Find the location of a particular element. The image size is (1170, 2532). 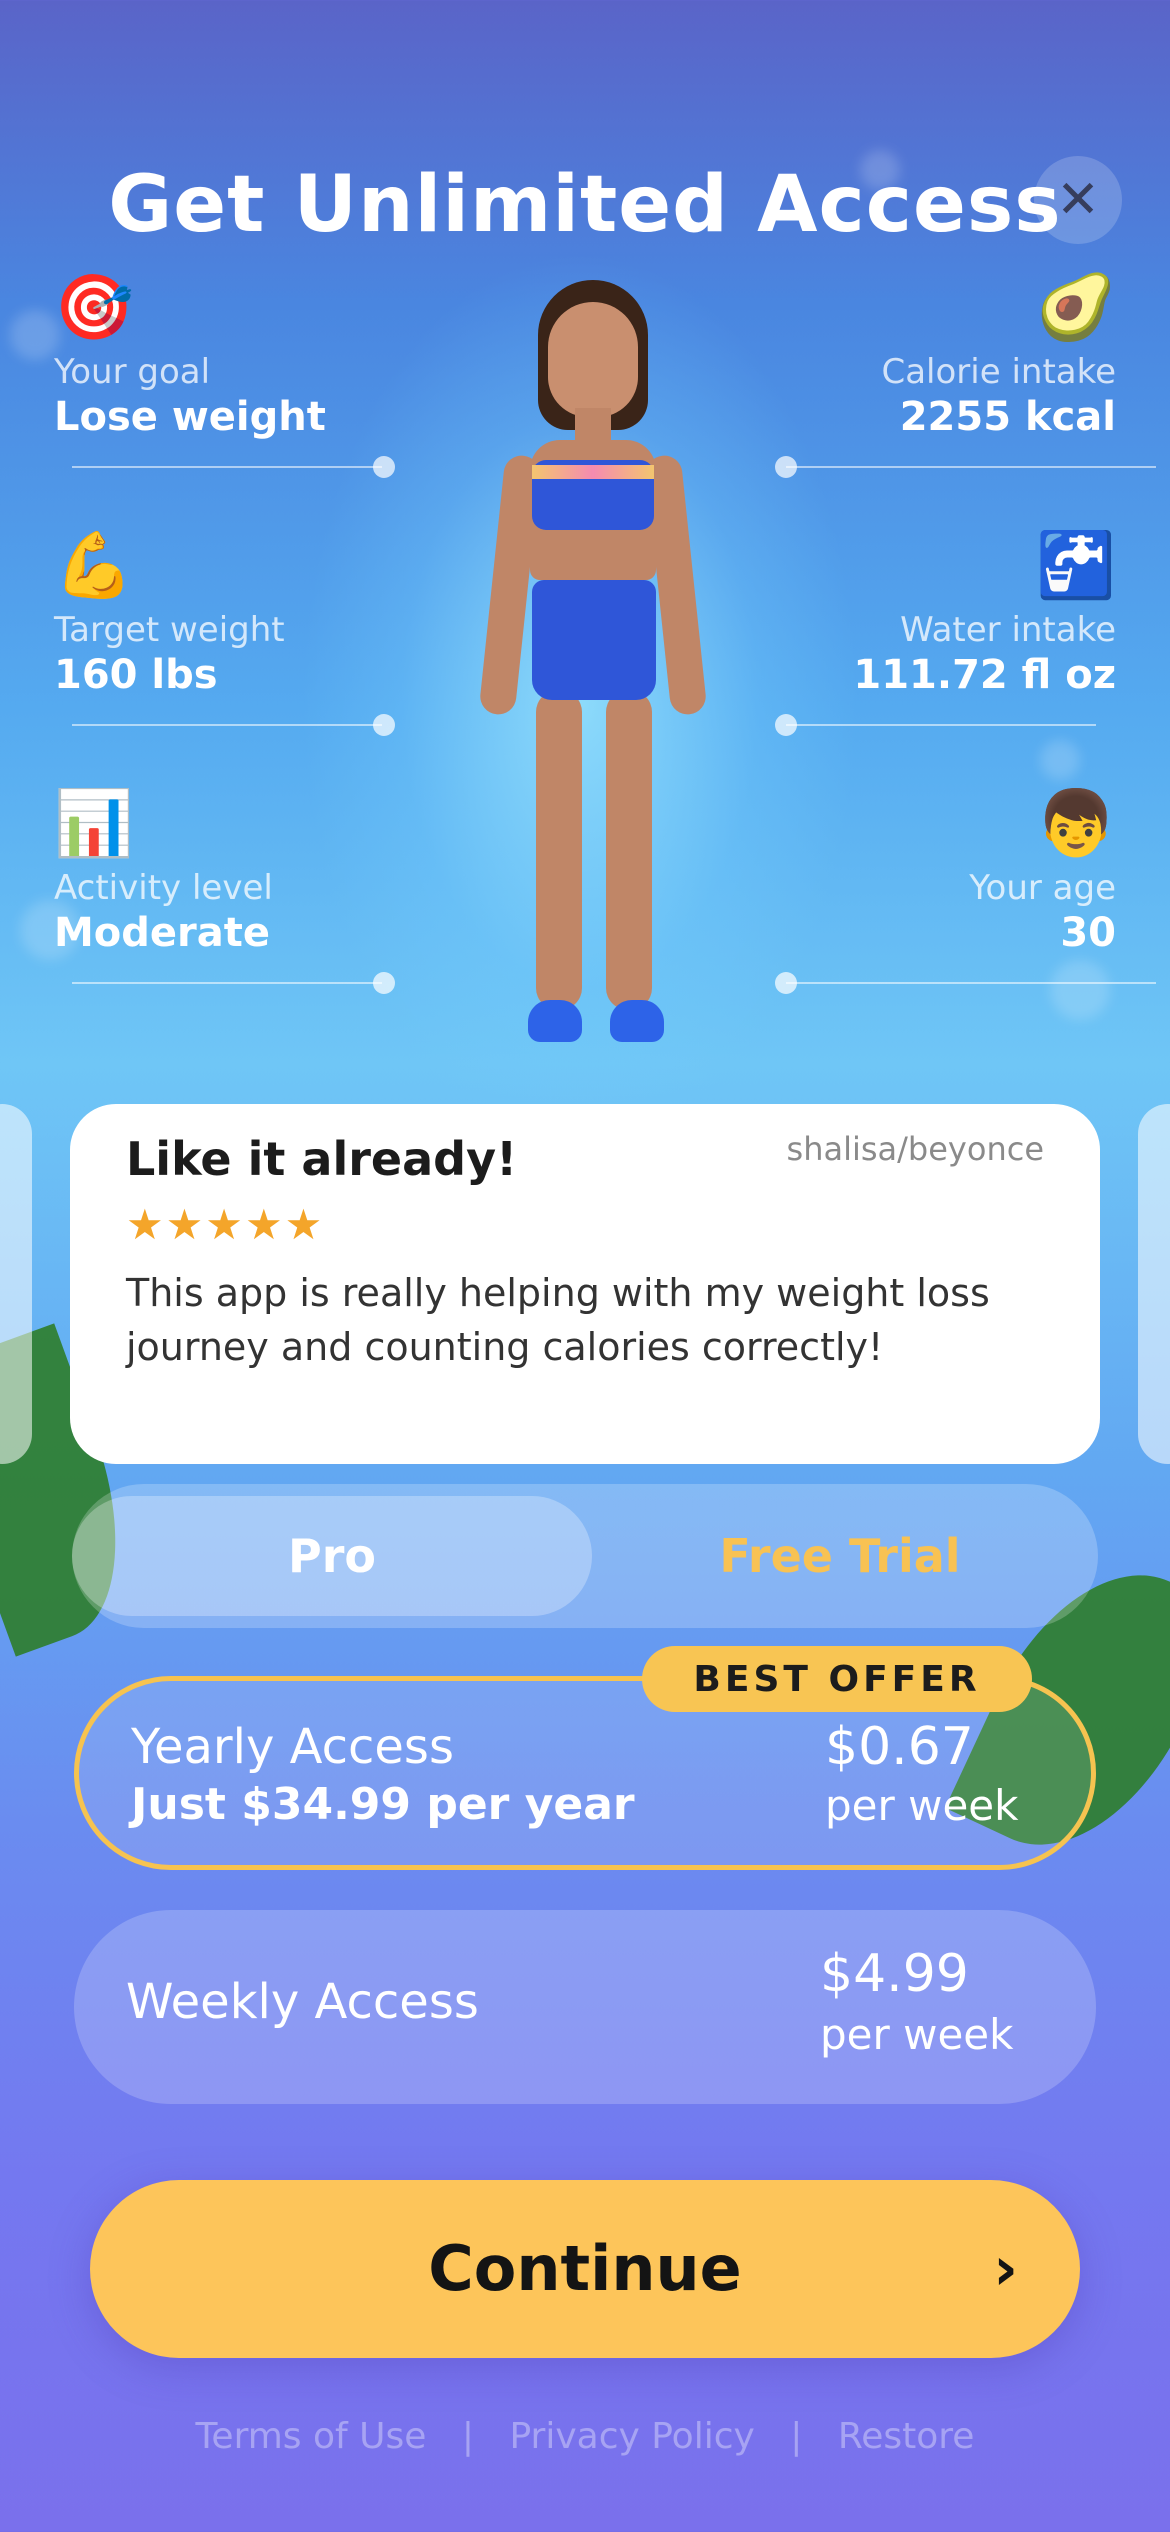

avatar-top-stripe is located at coordinates (593, 472).